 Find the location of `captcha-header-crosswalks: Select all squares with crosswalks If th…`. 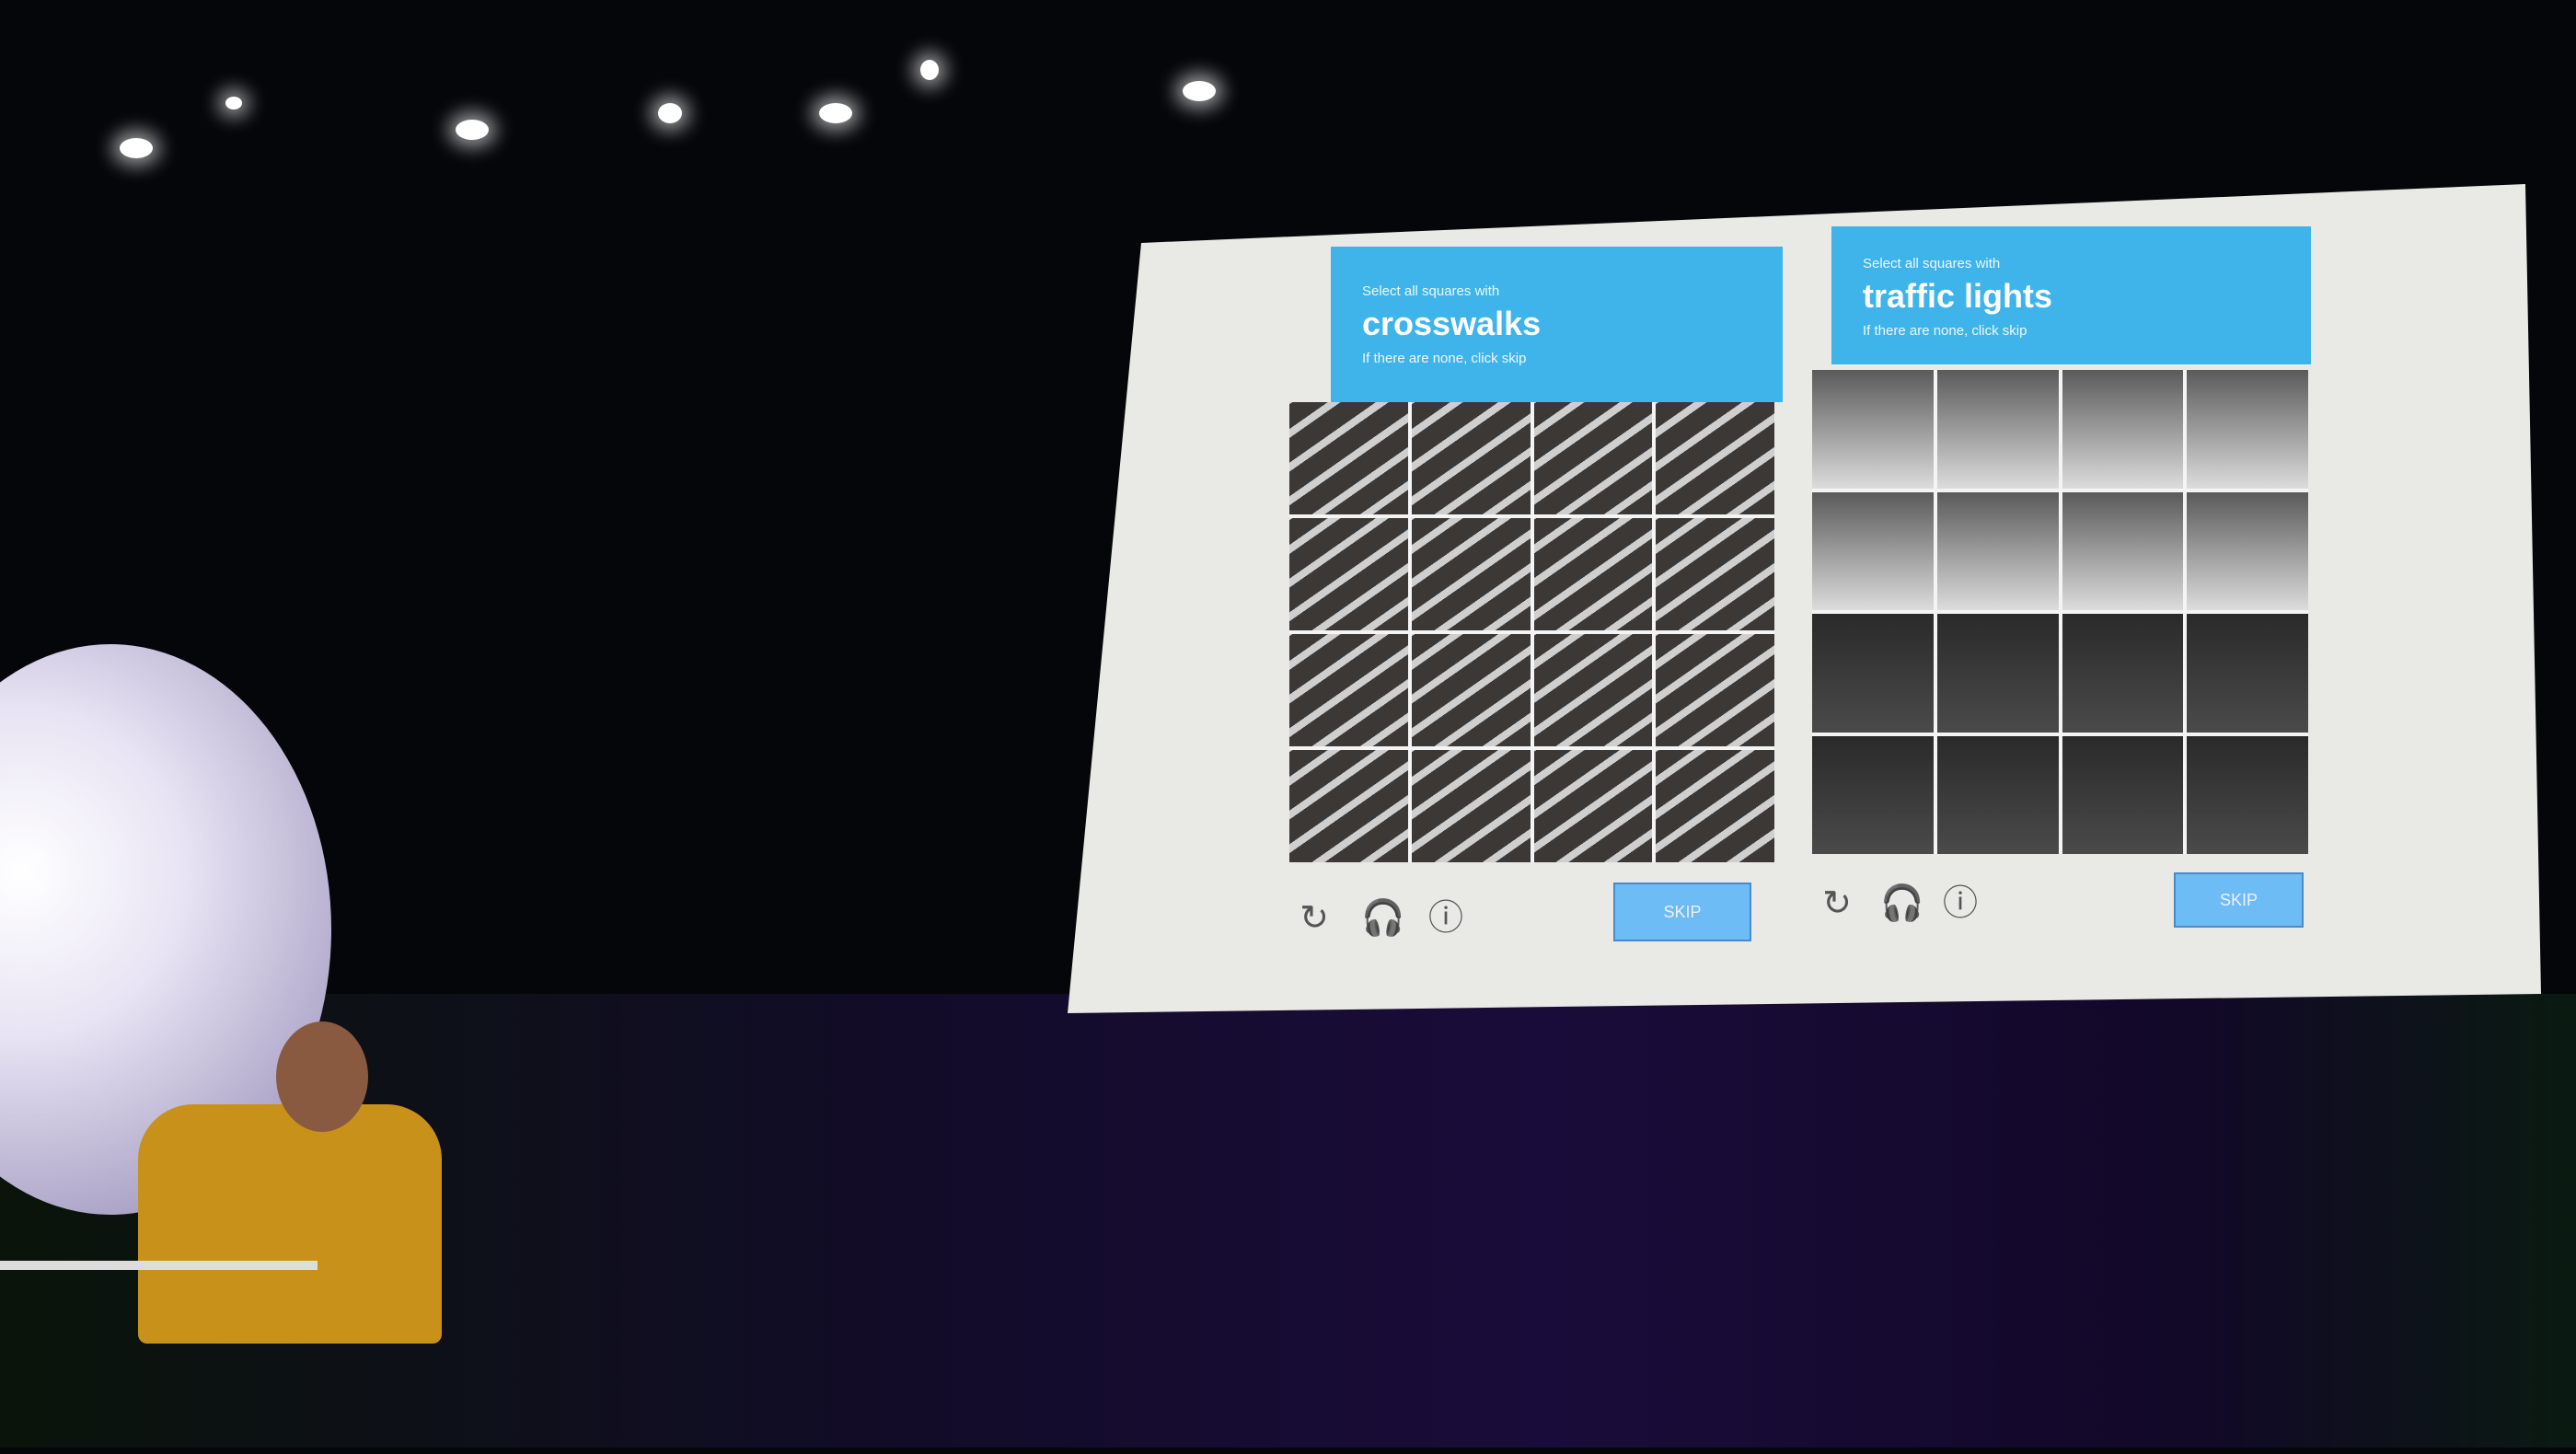

captcha-header-crosswalks: Select all squares with crosswalks If th… is located at coordinates (1557, 324).